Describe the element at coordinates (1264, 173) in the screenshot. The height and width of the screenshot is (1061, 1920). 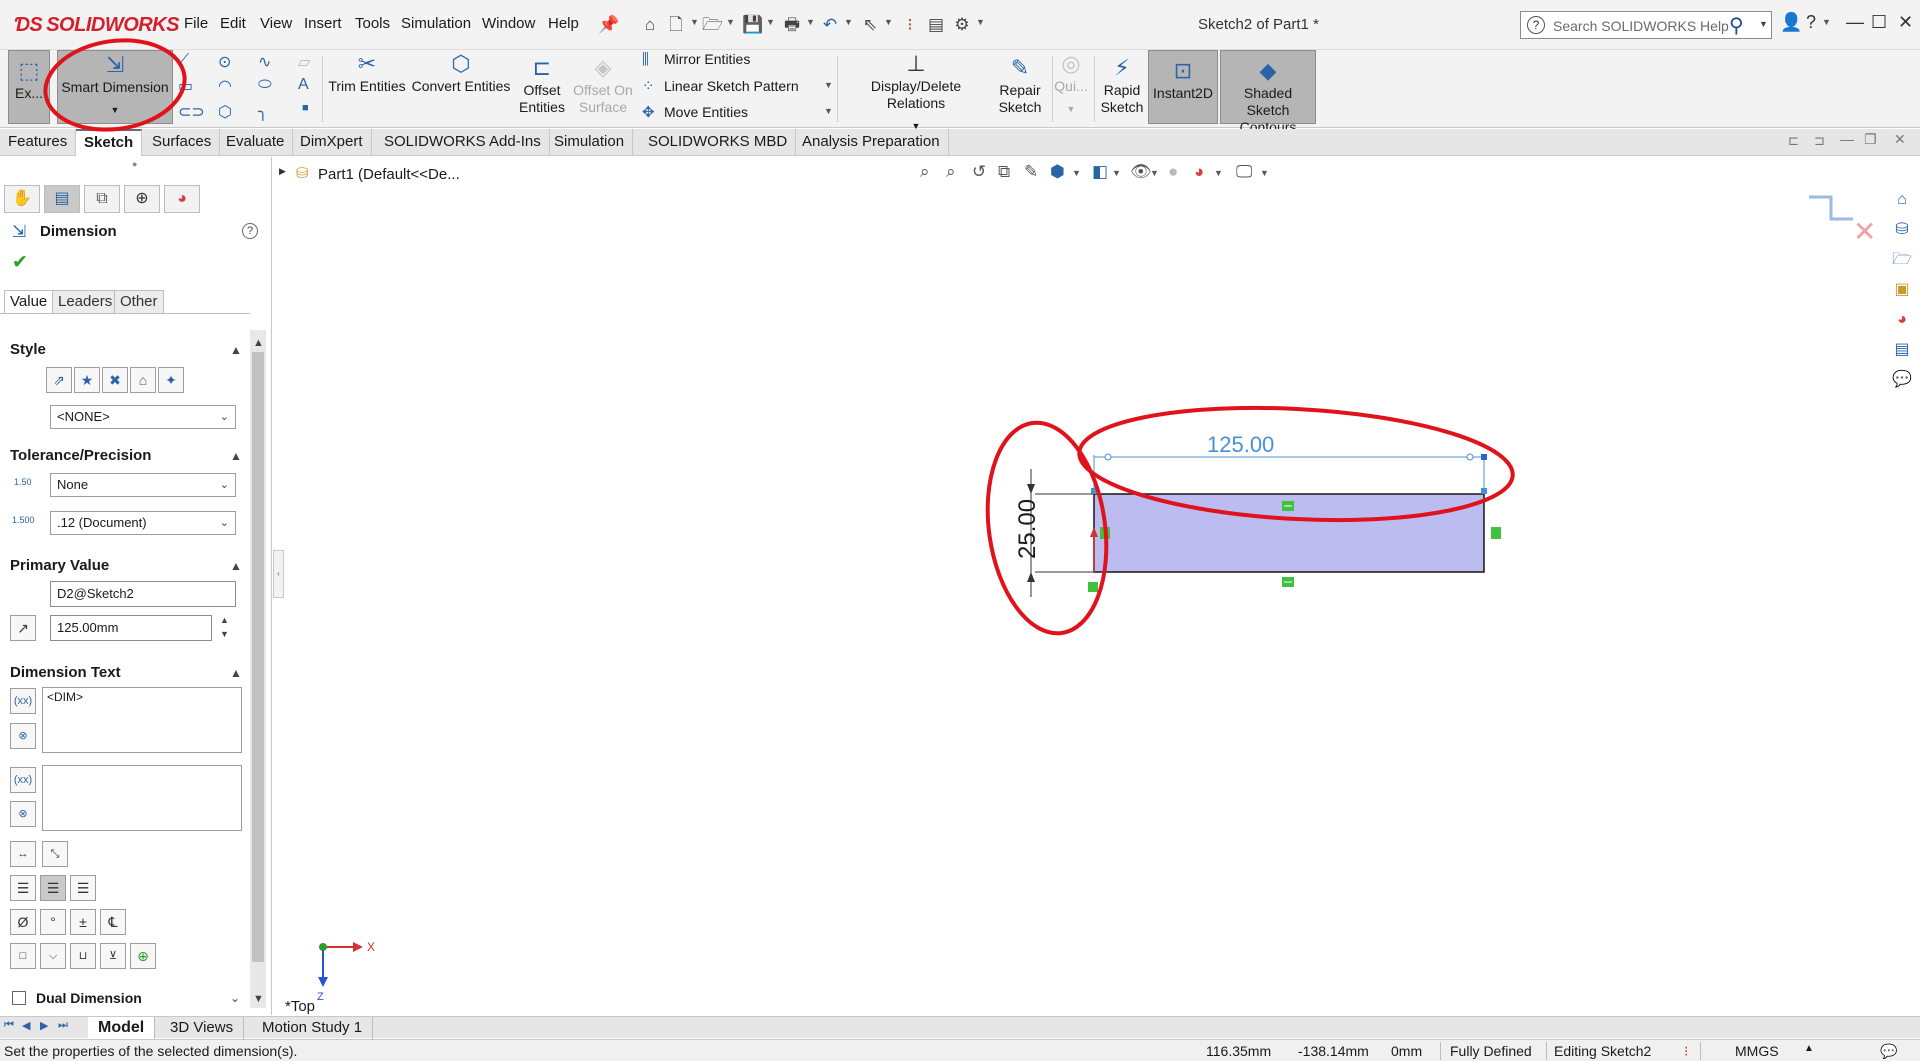
I see `view-settings-caret-icon: ▼` at that location.